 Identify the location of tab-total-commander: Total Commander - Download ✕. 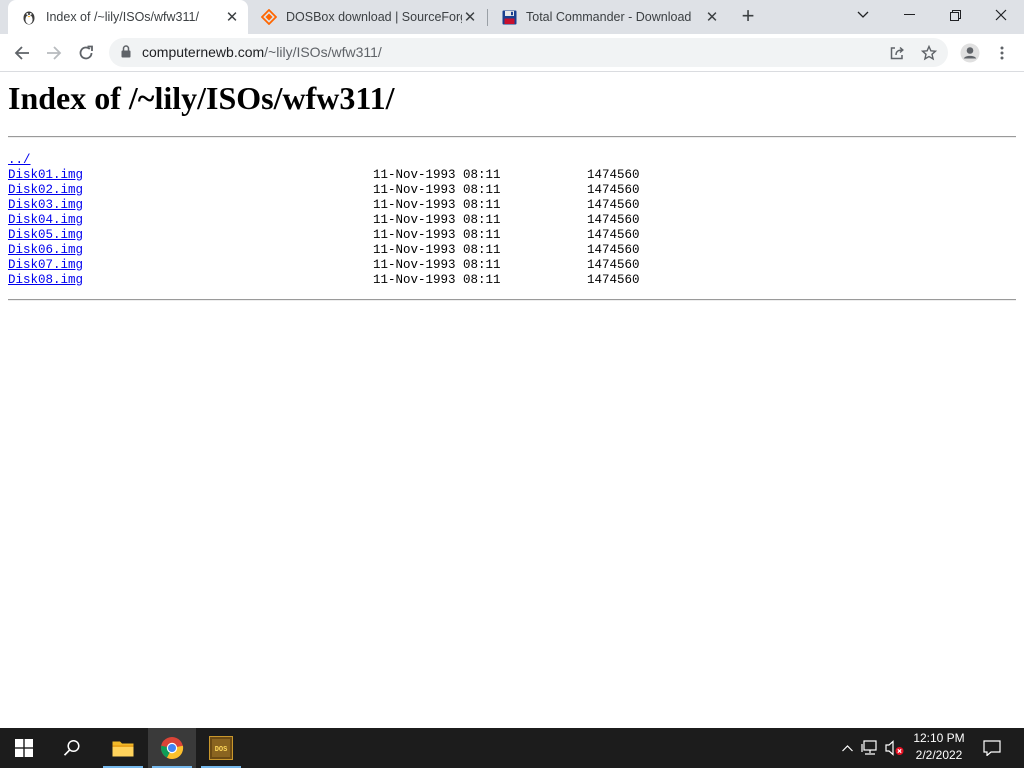
(608, 17).